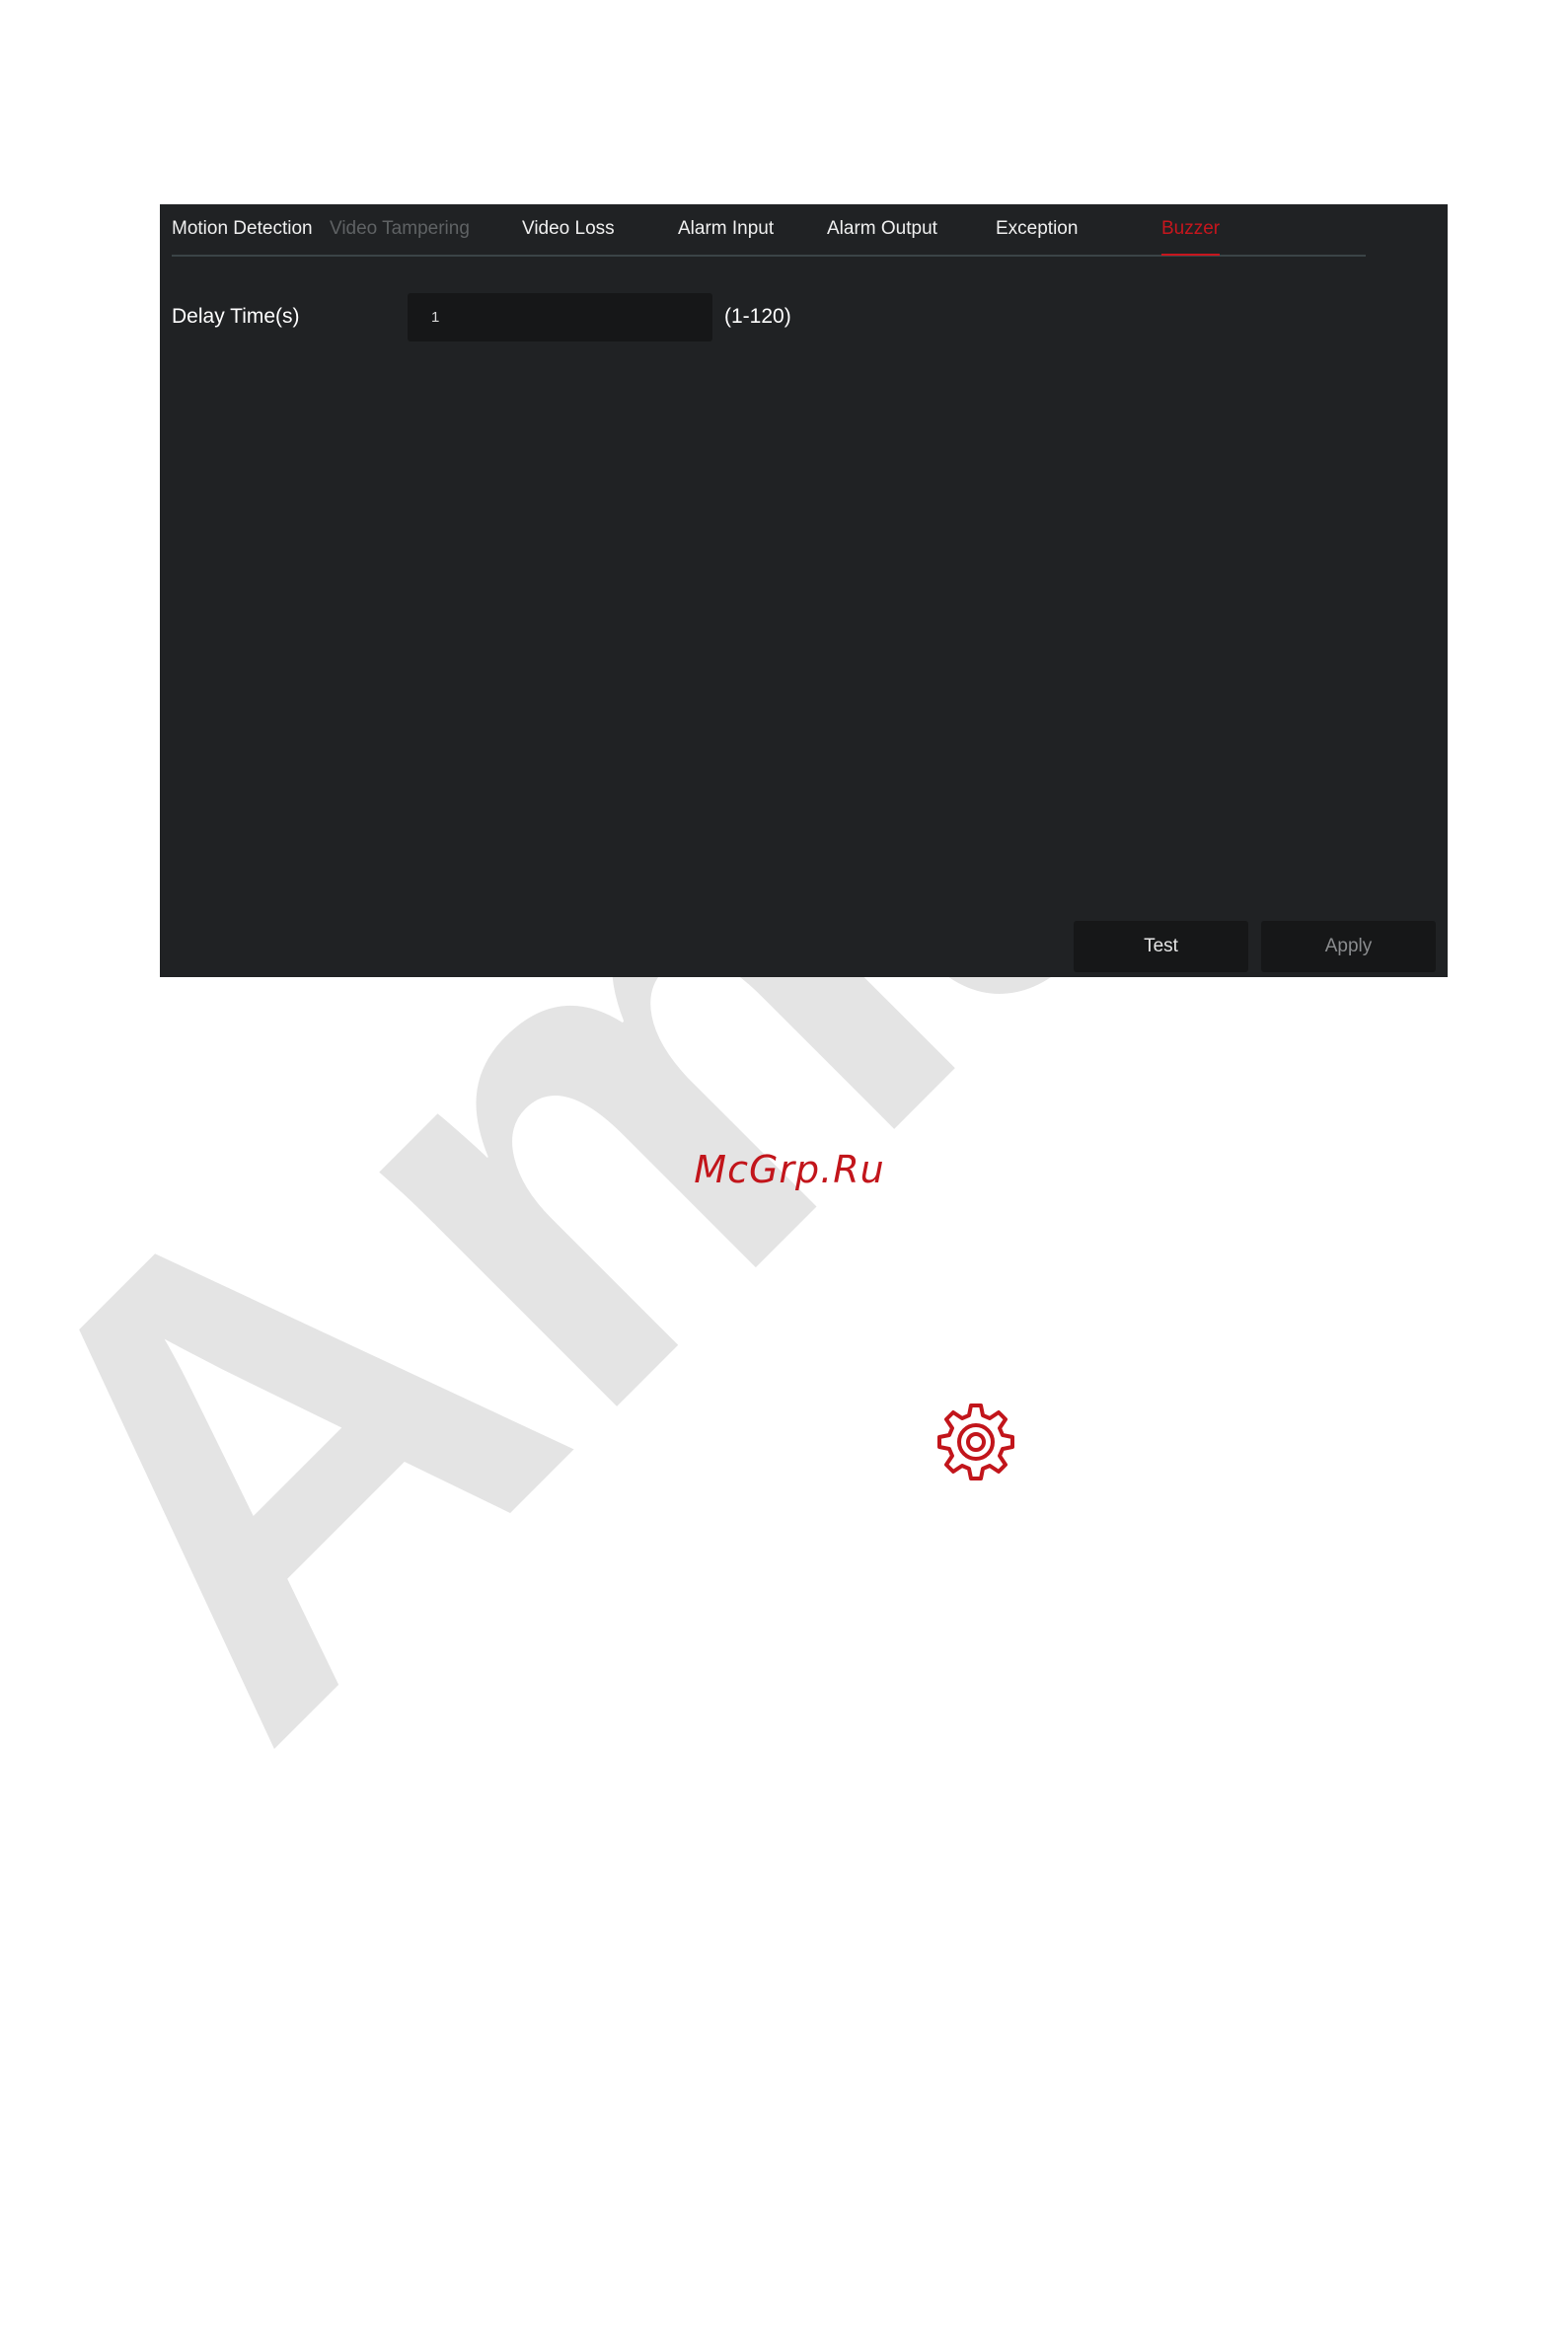 The image size is (1568, 2352). Describe the element at coordinates (790, 1169) in the screenshot. I see `site-watermark-text: McGrp.Ru` at that location.